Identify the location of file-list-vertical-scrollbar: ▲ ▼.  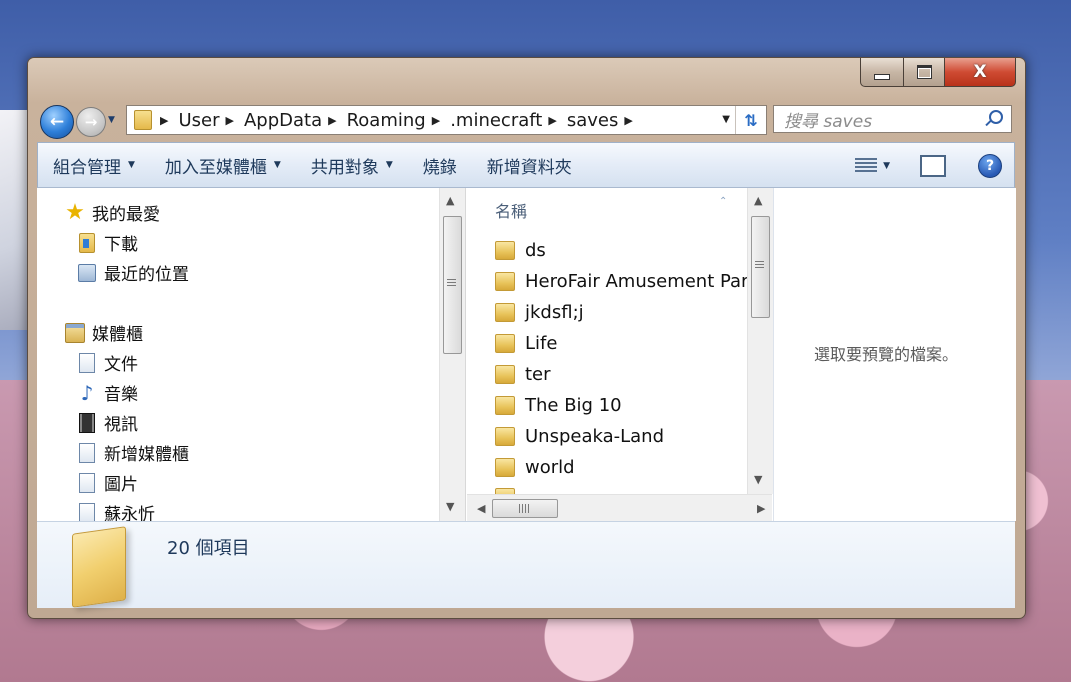
(760, 341).